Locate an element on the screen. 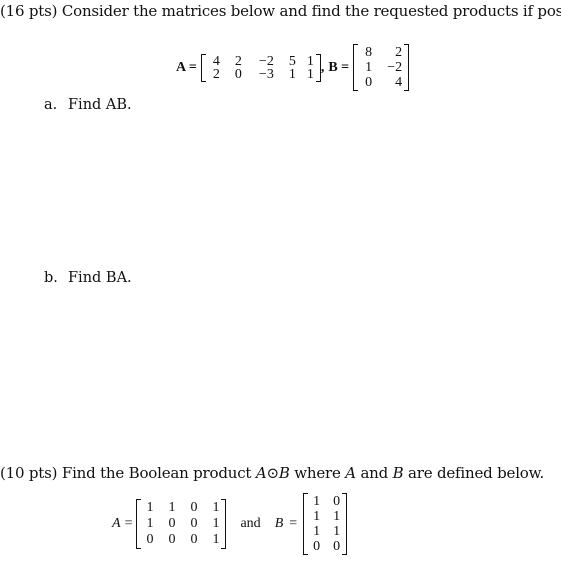 Image resolution: width=561 pixels, height=563 pixels. boolean-matrix-a: 110110010001 is located at coordinates (181, 524).